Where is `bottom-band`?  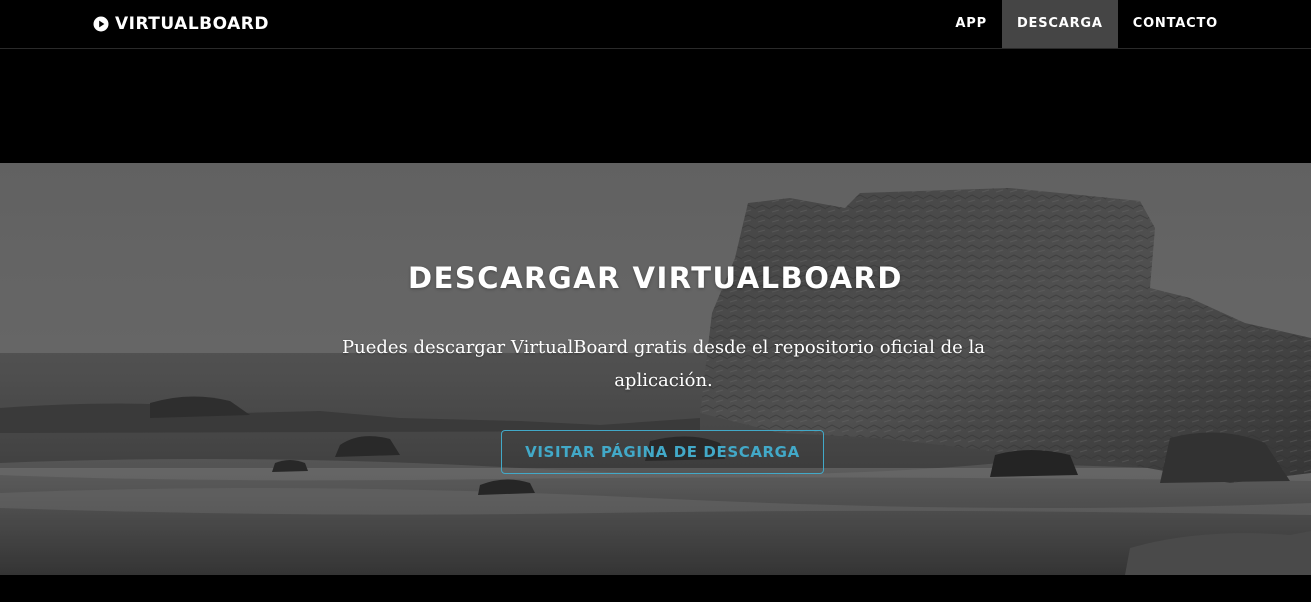
bottom-band is located at coordinates (655, 588).